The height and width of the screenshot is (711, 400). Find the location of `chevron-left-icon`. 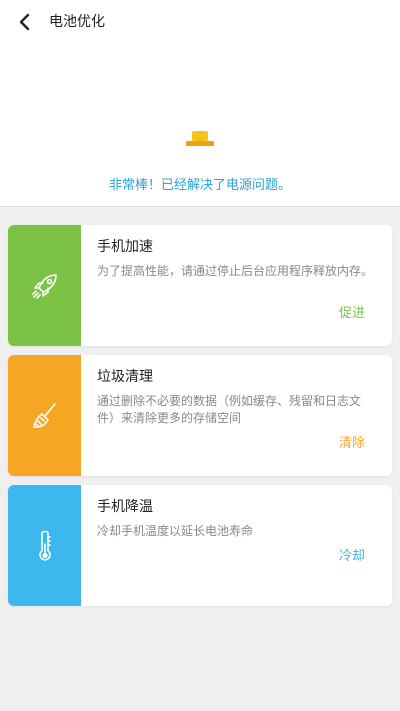

chevron-left-icon is located at coordinates (24, 22).